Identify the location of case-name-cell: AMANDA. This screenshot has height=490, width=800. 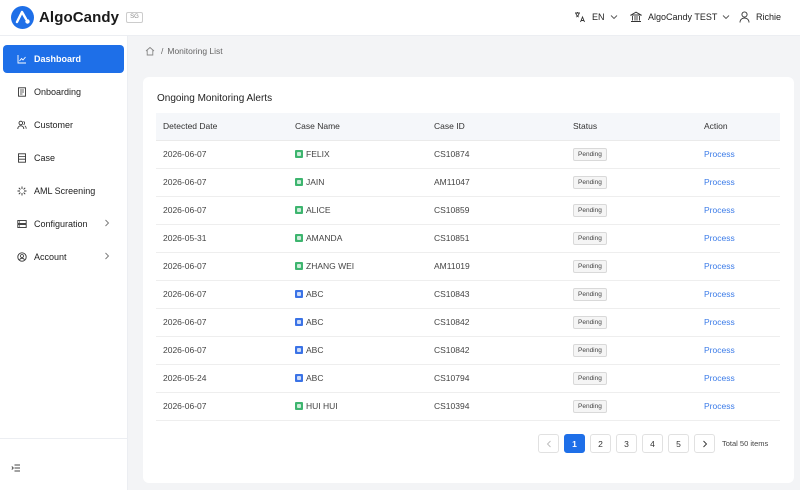
(364, 238).